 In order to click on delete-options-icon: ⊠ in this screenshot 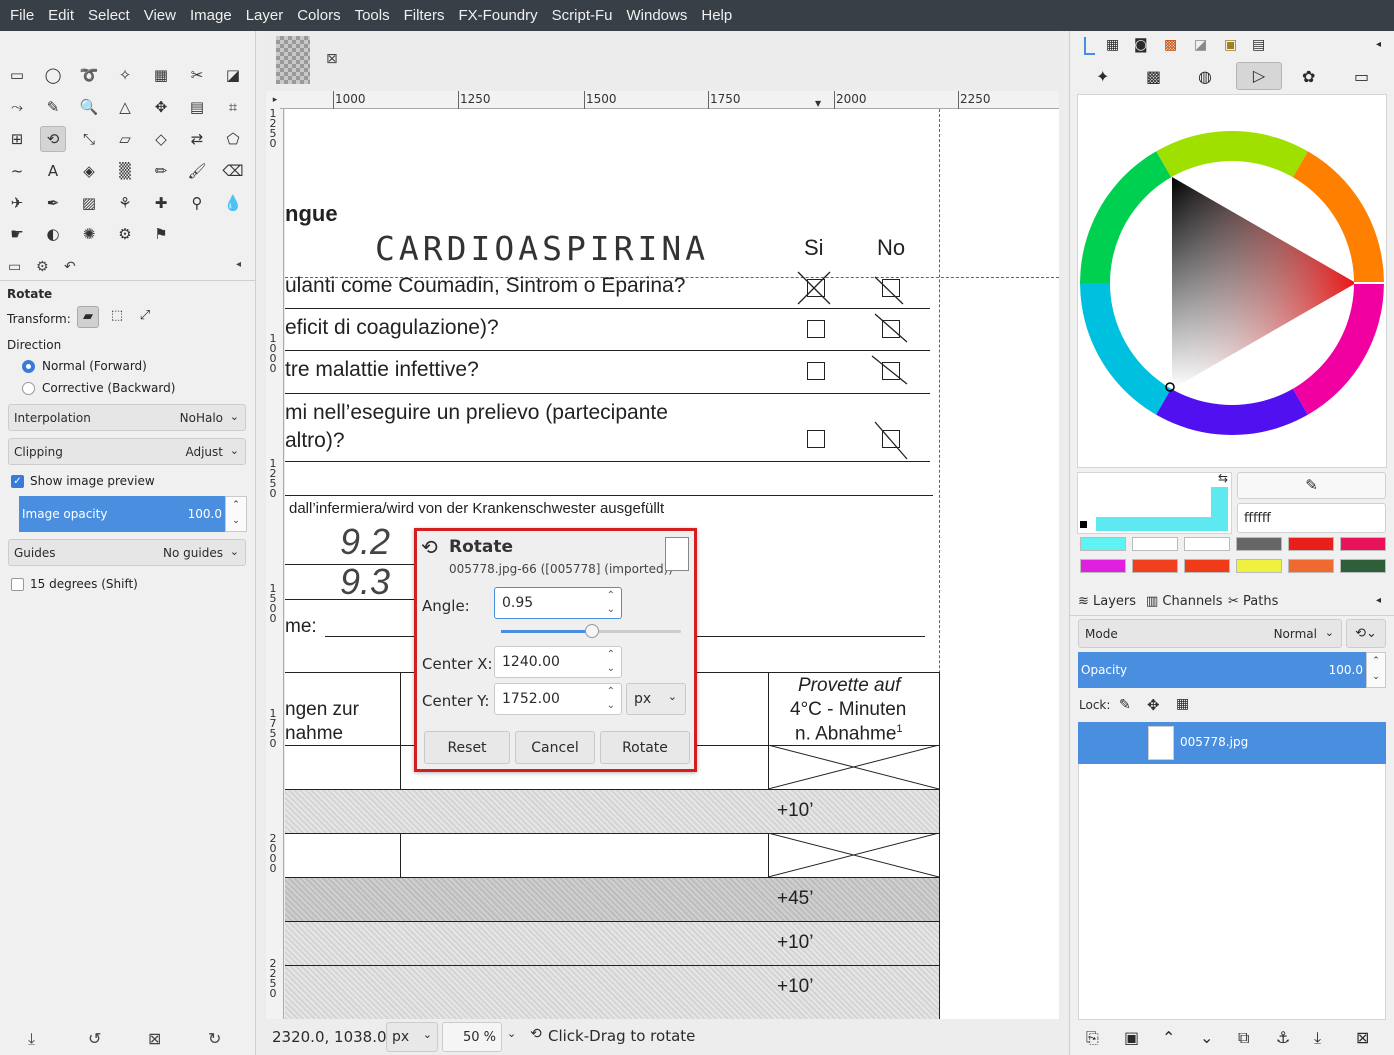, I will do `click(154, 1038)`.